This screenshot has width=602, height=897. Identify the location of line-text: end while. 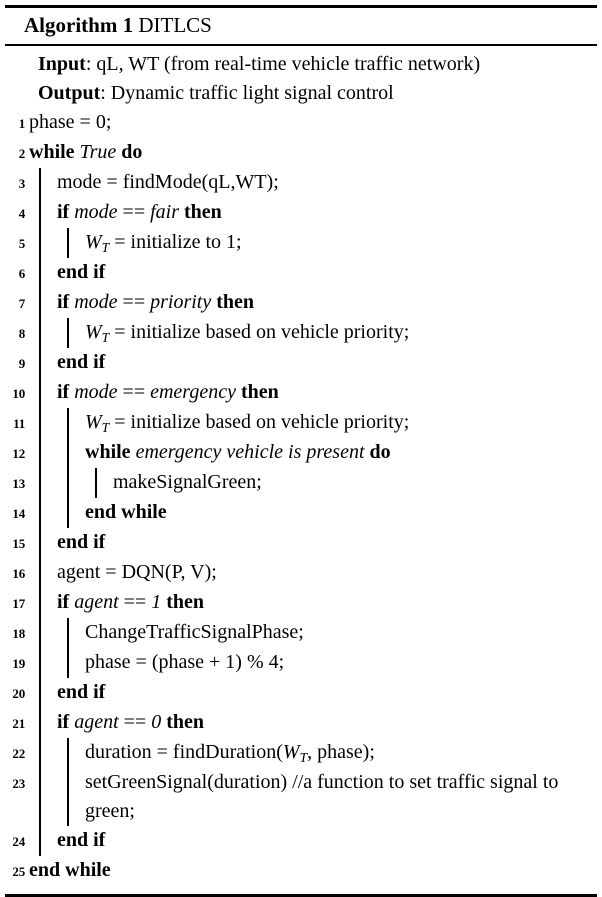
(126, 512).